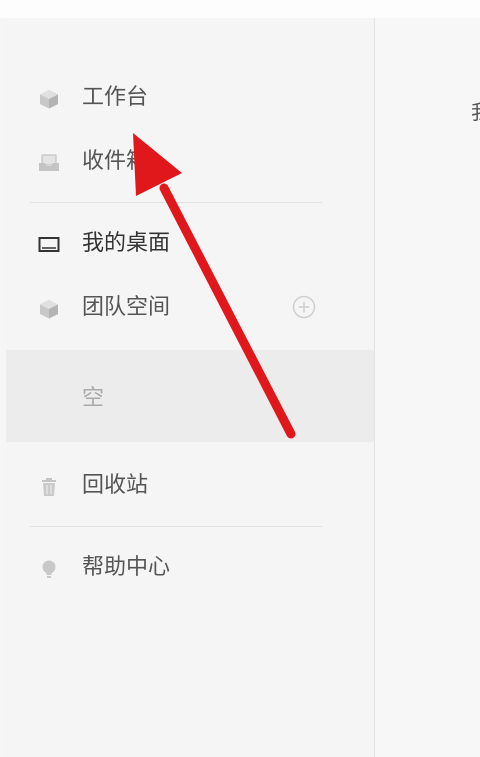 The image size is (480, 757). Describe the element at coordinates (126, 567) in the screenshot. I see `sidebar-item-label: 帮助中心` at that location.